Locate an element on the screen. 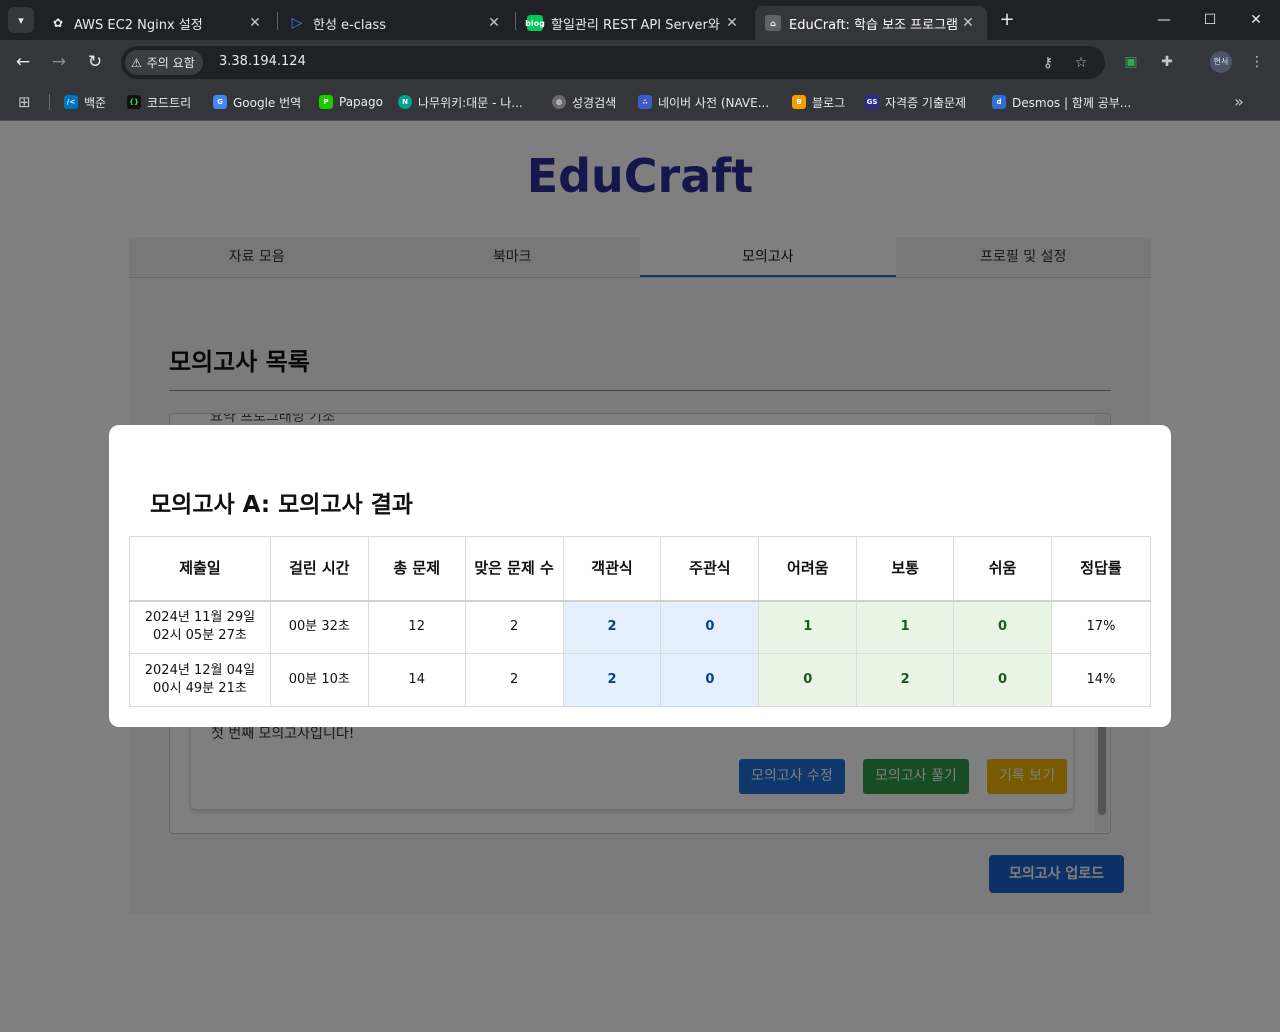  papago-icon: P is located at coordinates (326, 102).